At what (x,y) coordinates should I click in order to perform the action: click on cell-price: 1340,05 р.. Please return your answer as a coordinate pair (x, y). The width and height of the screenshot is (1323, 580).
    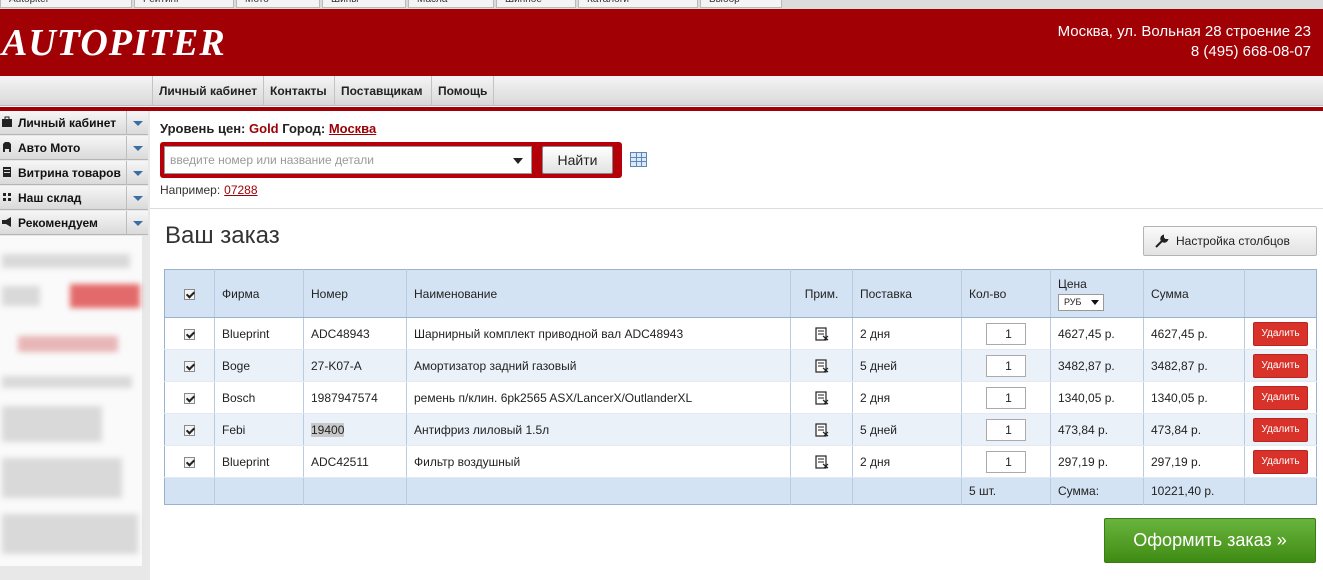
    Looking at the image, I should click on (1097, 397).